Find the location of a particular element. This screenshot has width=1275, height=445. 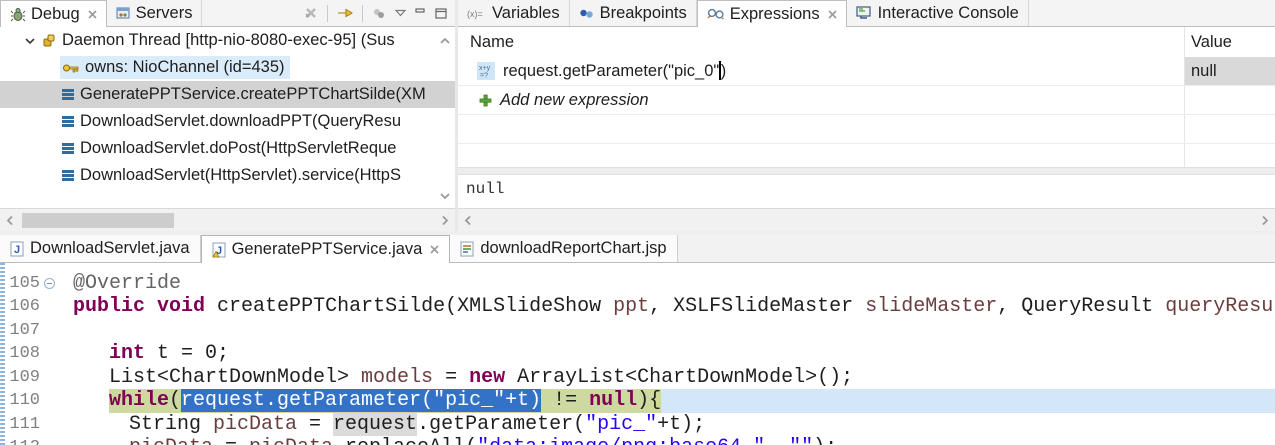

tab-downloadreportchart-jsp: downloadReportChart.jsp is located at coordinates (564, 248).